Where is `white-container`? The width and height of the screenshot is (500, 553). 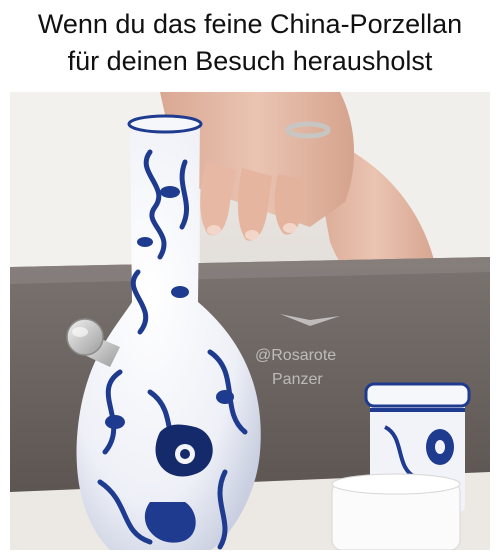 white-container is located at coordinates (396, 511).